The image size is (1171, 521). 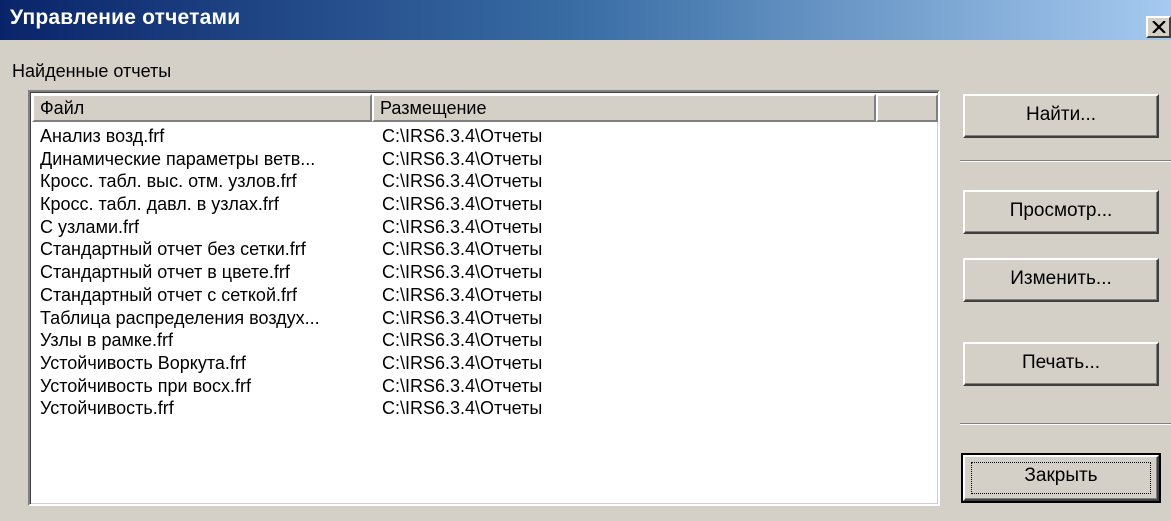 I want to click on window-close-button, so click(x=1158, y=27).